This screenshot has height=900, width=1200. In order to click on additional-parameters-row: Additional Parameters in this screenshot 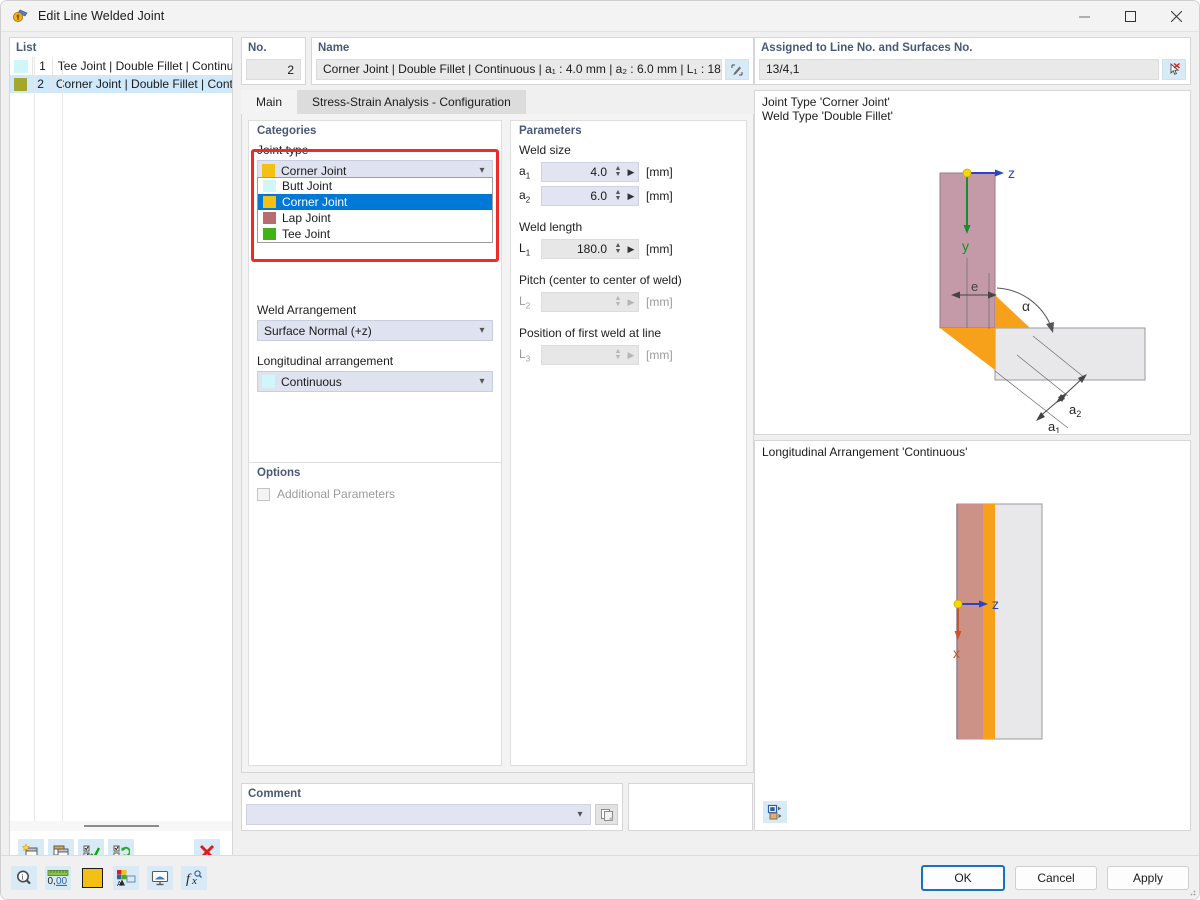, I will do `click(375, 494)`.